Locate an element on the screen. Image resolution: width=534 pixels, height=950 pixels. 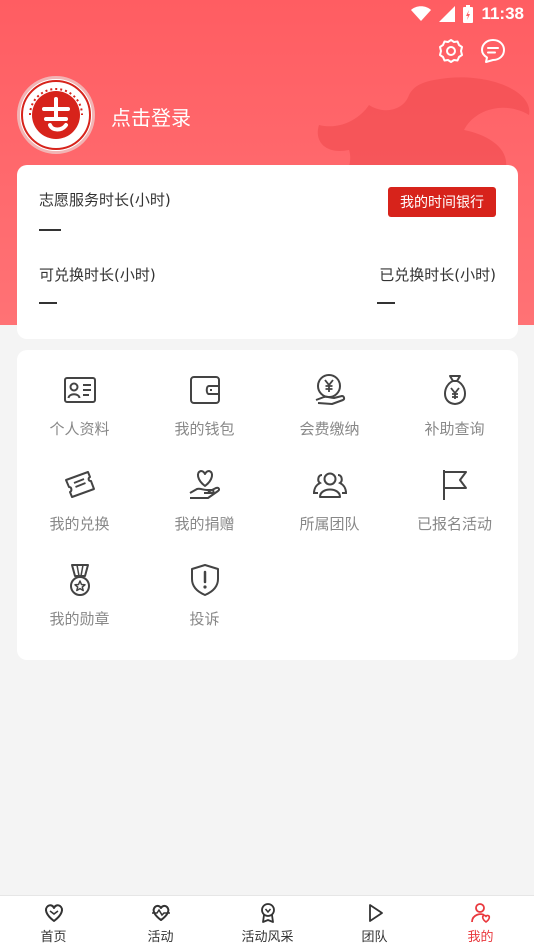
tab-label: 首页 is located at coordinates (53, 937).